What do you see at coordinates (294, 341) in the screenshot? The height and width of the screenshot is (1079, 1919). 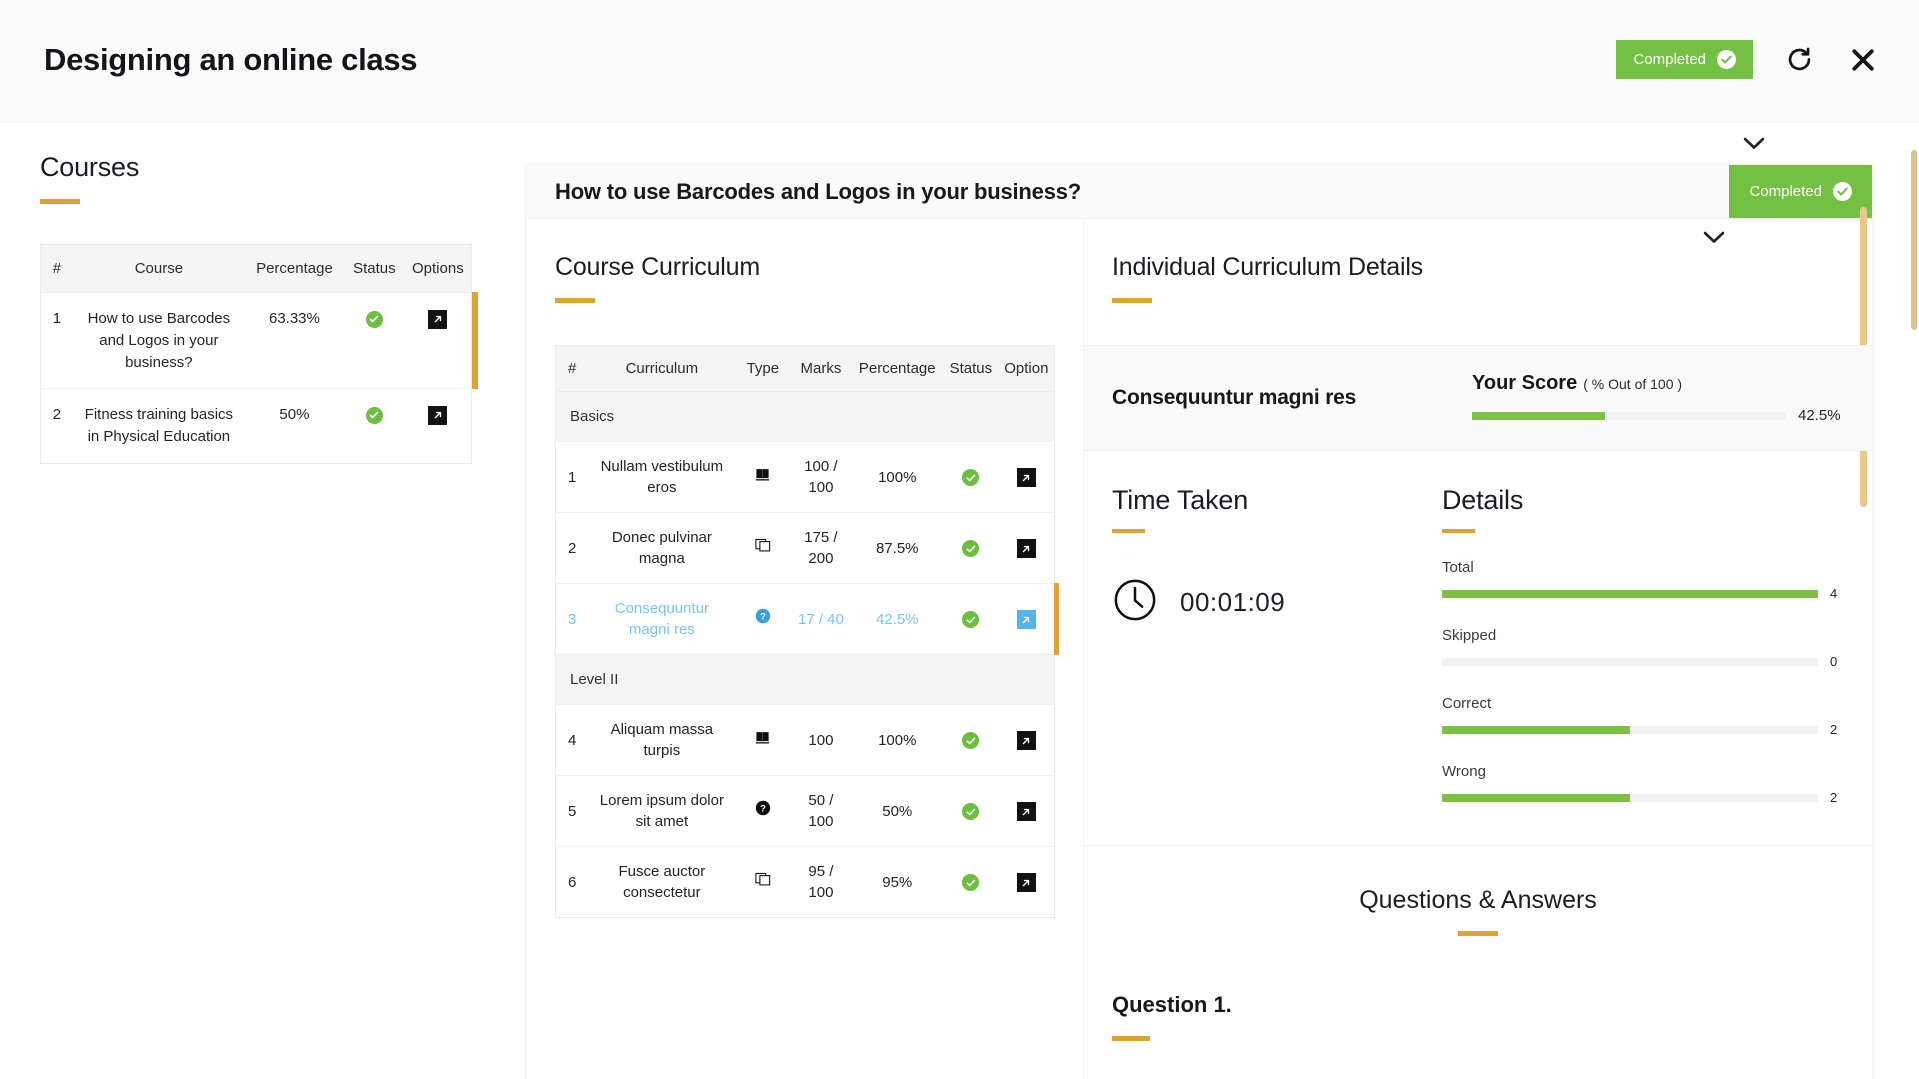 I see `course-percentage: 63.33%` at bounding box center [294, 341].